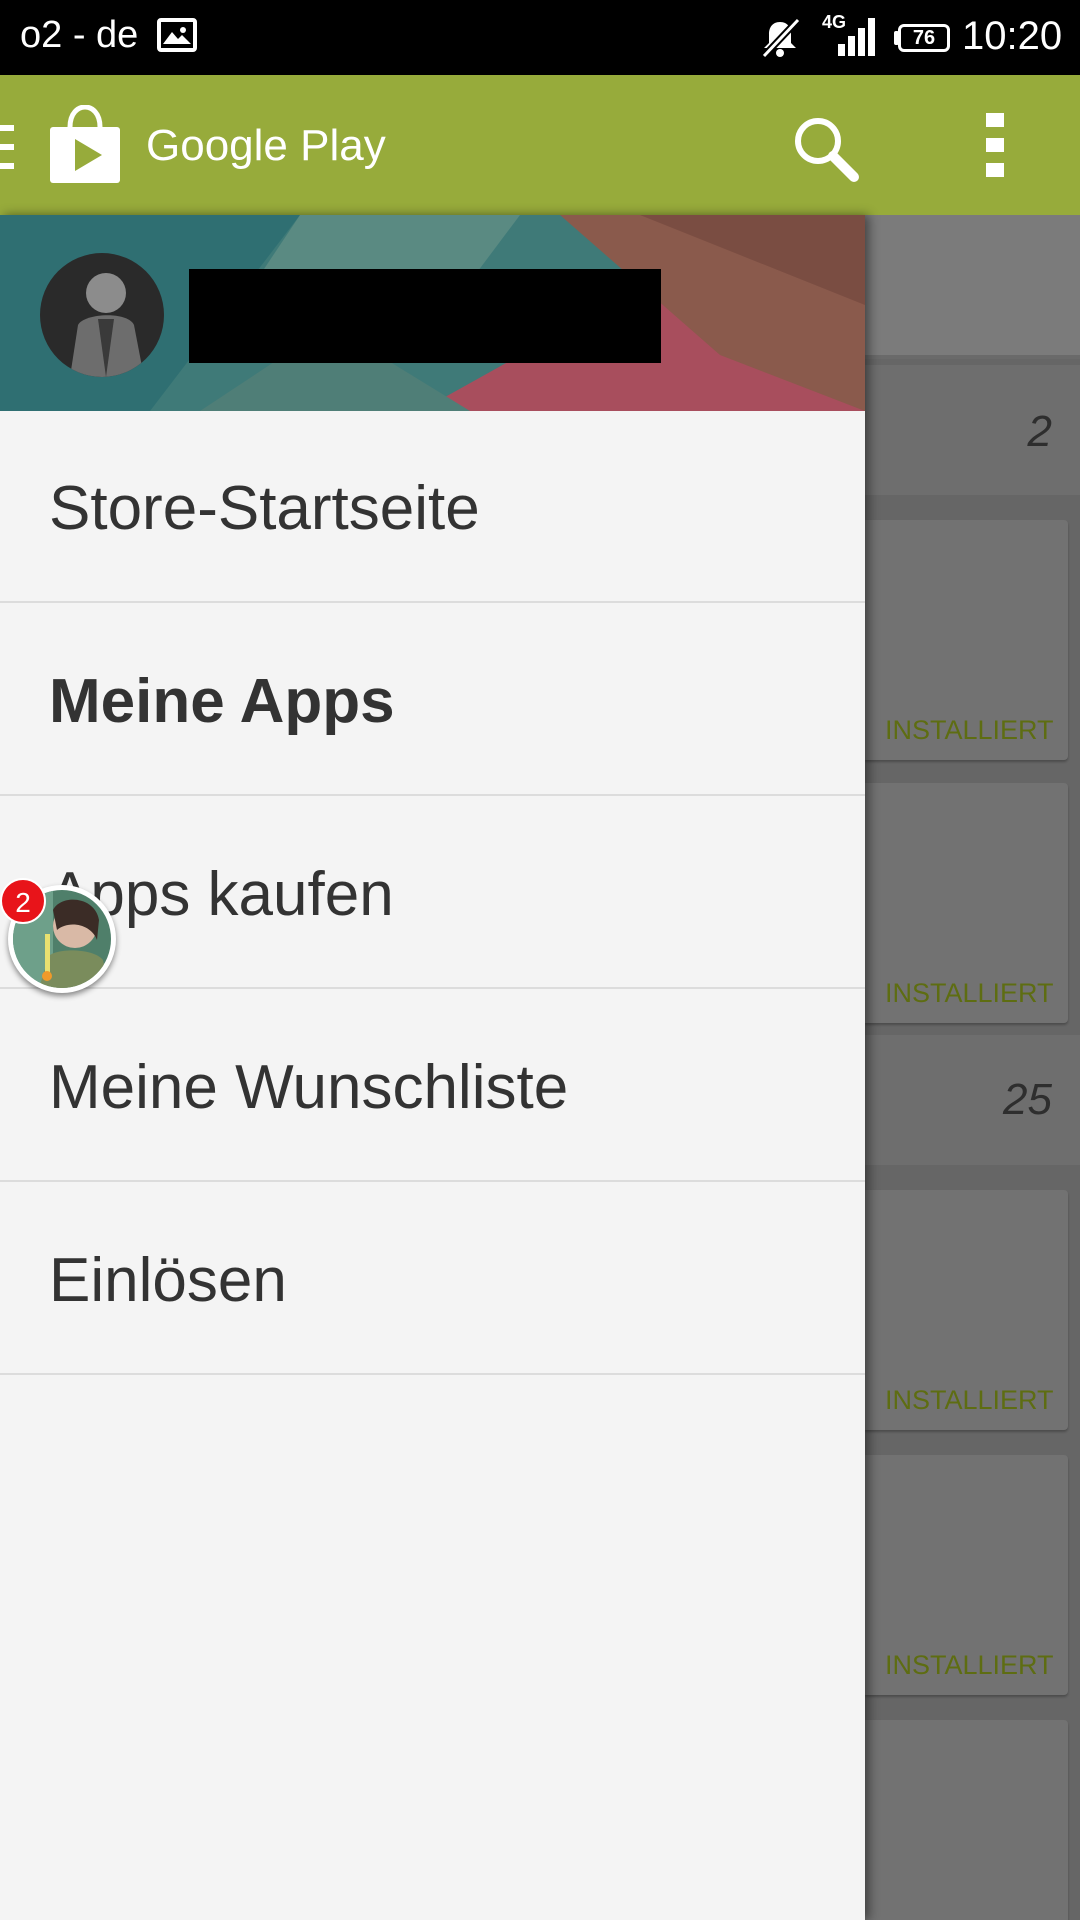 This screenshot has width=1080, height=1920. I want to click on drawer-item-label: Meine Apps, so click(222, 701).